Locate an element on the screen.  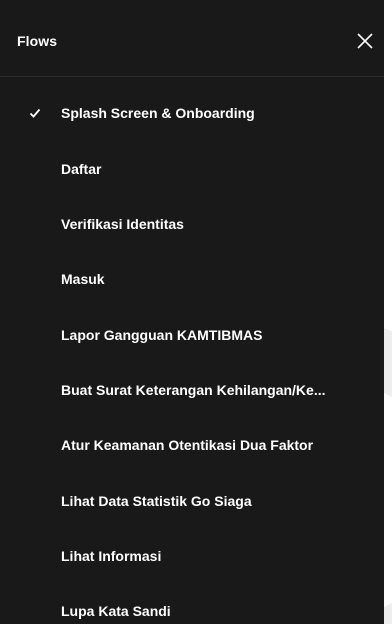
flow-item-label: Masuk is located at coordinates (83, 279).